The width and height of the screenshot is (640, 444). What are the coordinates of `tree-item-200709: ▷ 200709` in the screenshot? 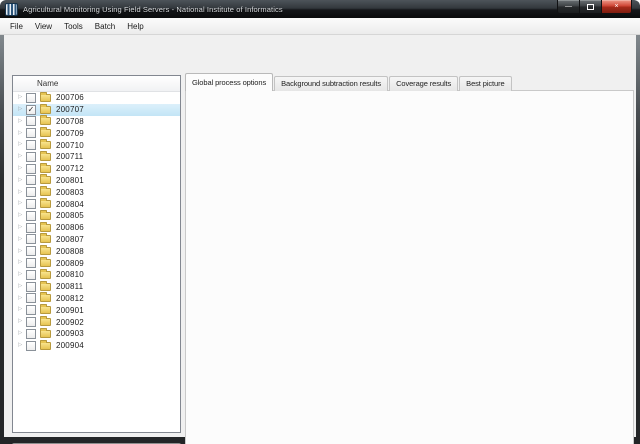 It's located at (96, 133).